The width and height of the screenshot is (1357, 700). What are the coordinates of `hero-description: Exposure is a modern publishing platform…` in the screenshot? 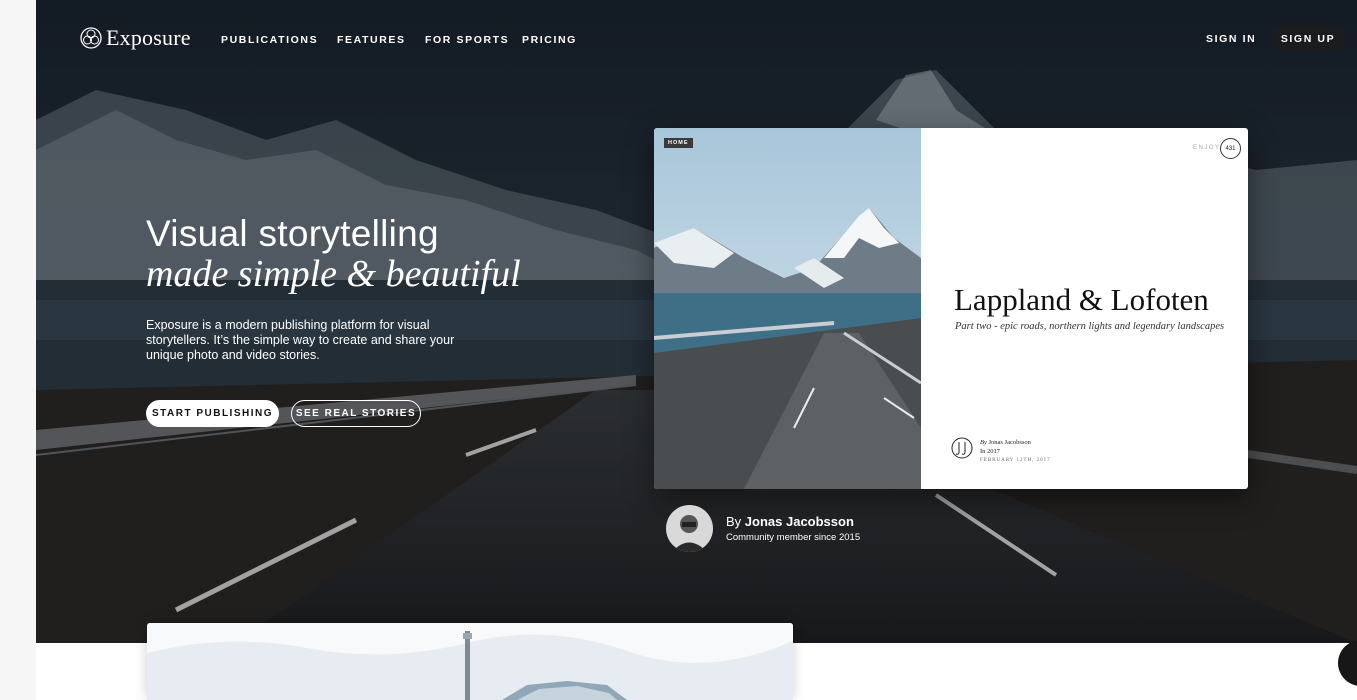 It's located at (300, 340).